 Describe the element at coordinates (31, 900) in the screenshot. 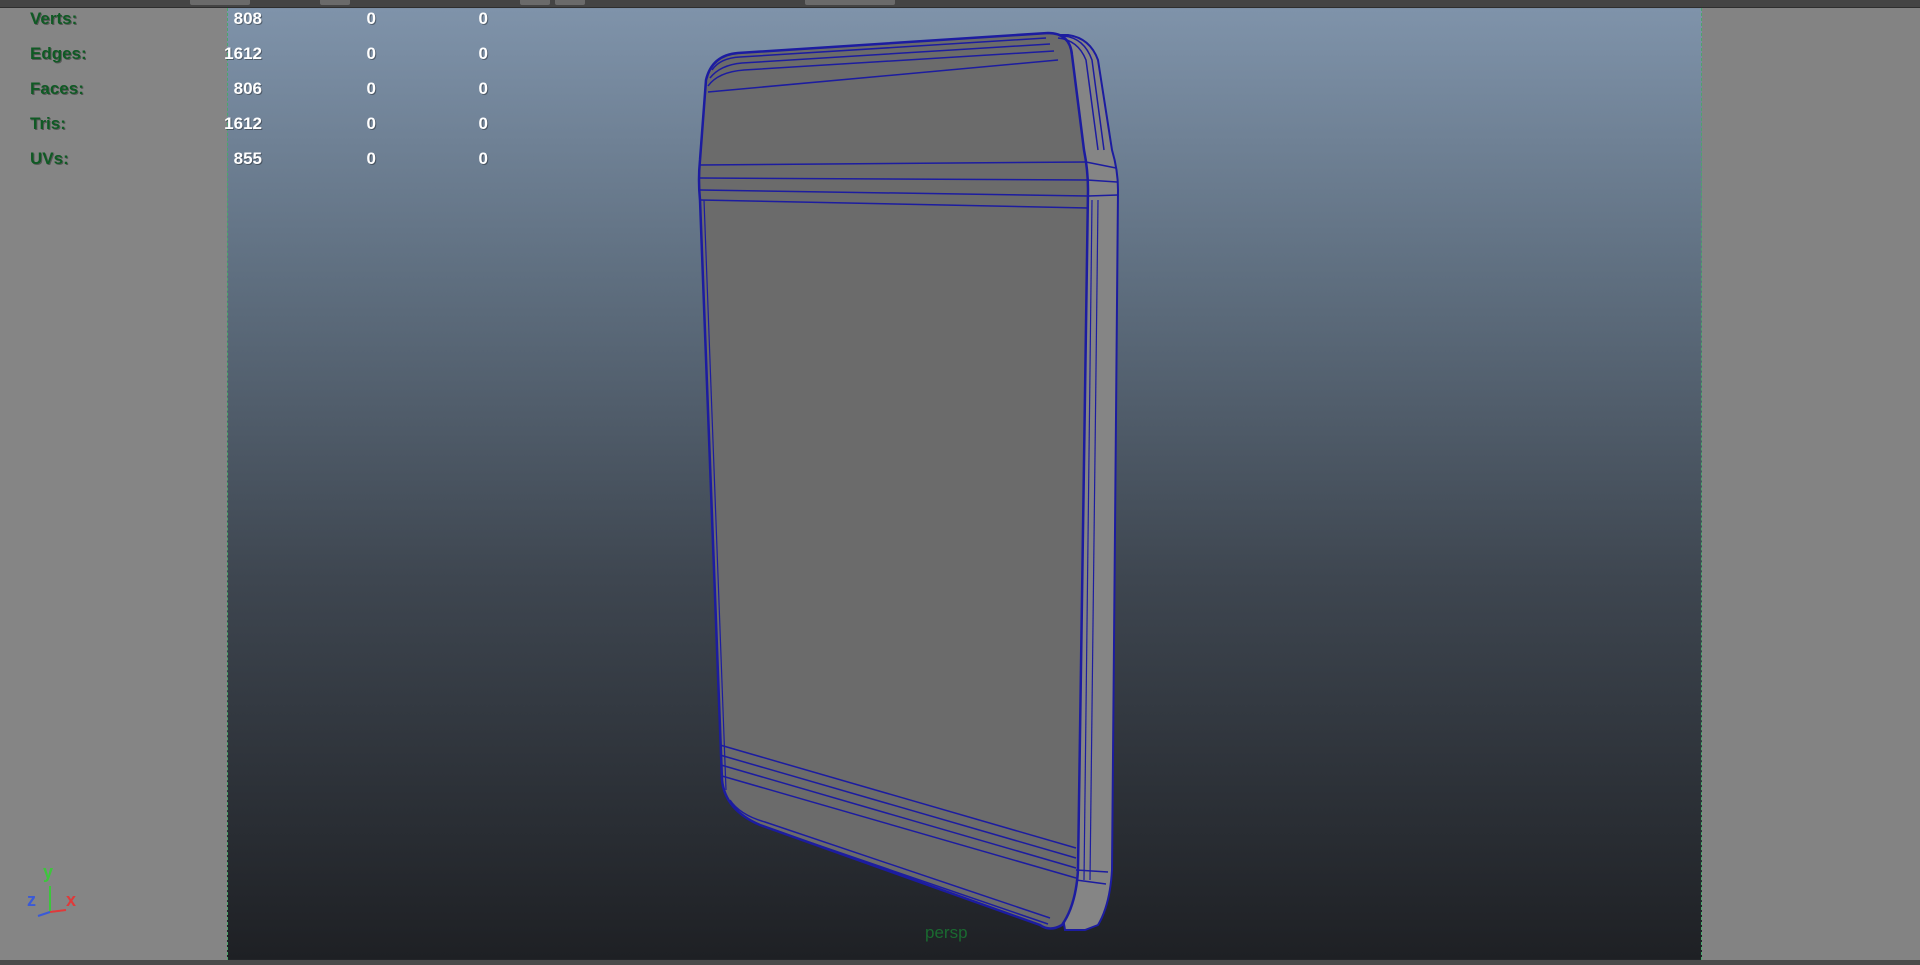

I see `axis-z-label: z` at that location.